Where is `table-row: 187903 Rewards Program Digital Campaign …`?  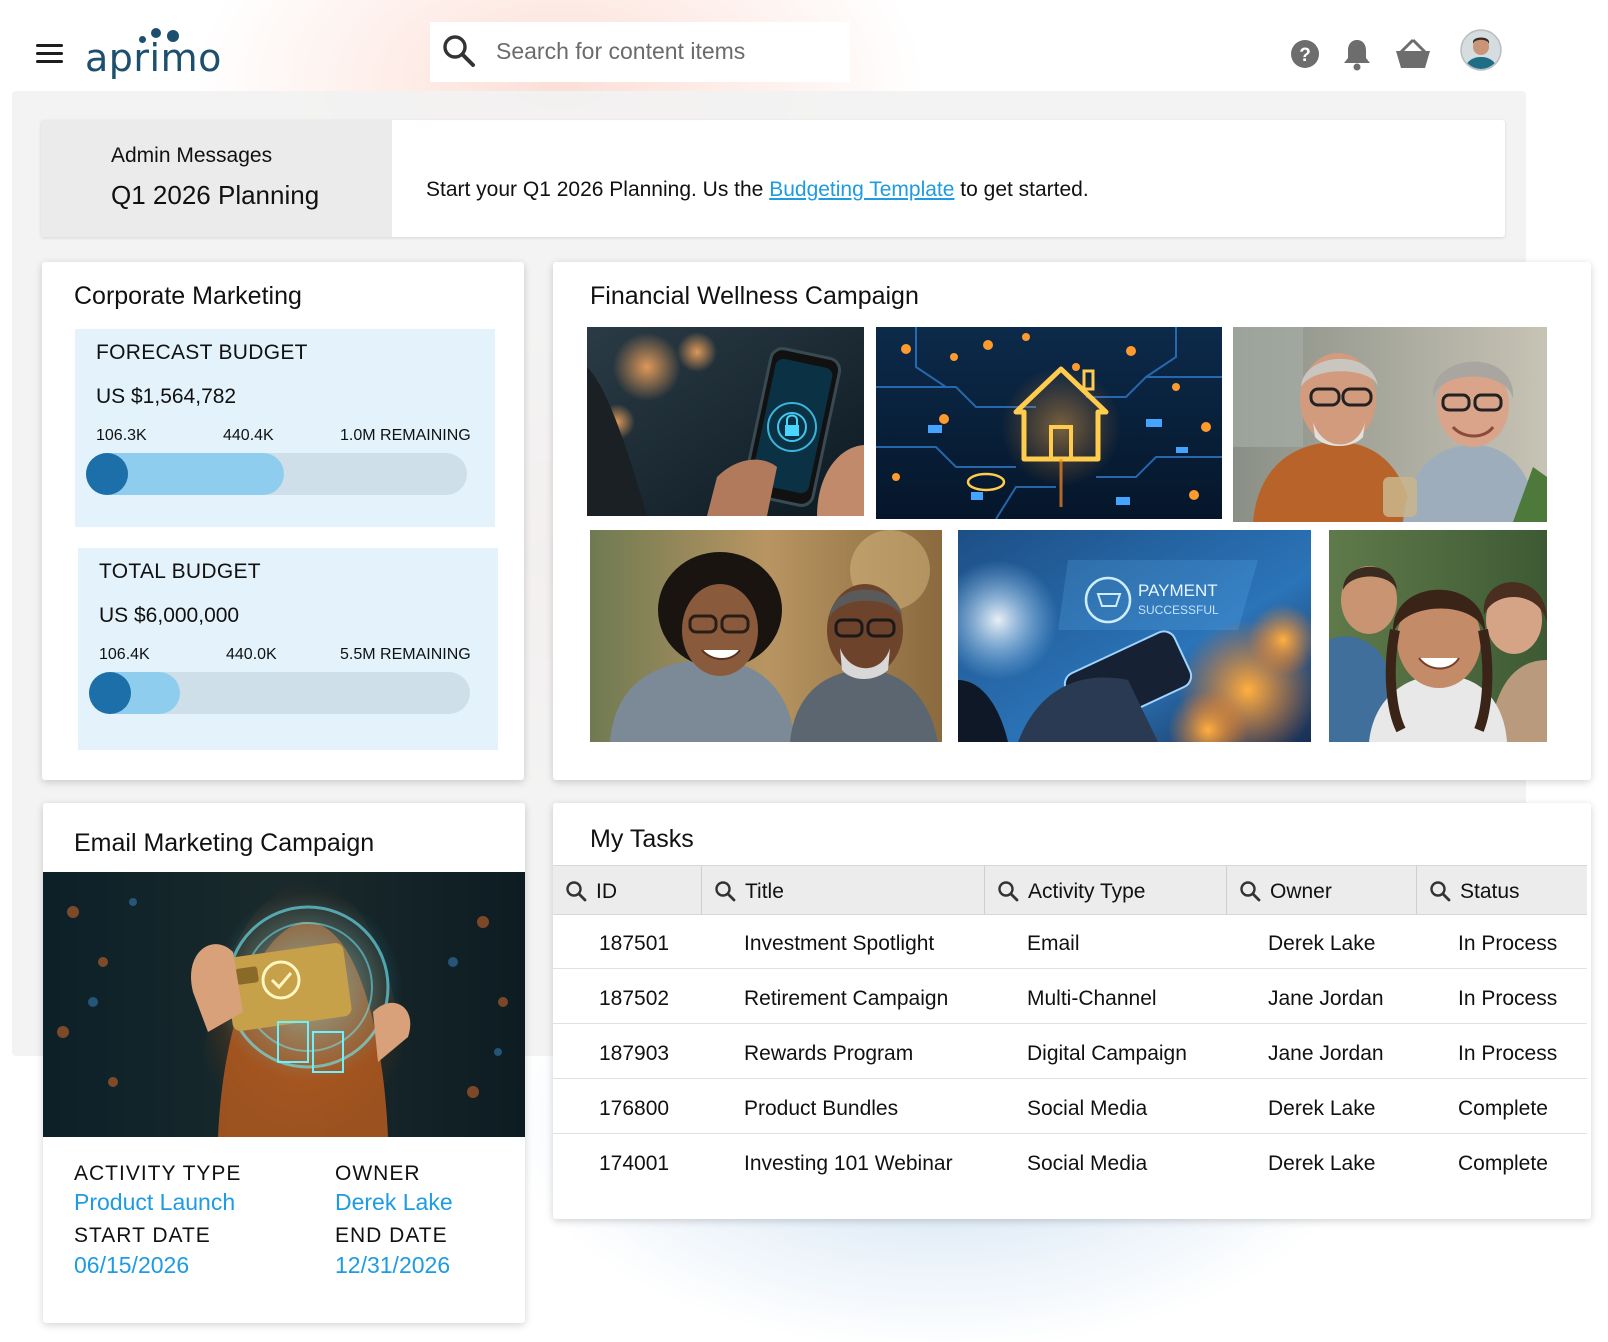
table-row: 187903 Rewards Program Digital Campaign … is located at coordinates (1070, 1052).